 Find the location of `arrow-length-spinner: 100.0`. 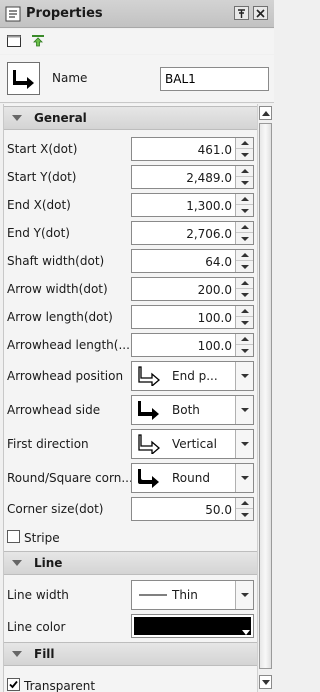

arrow-length-spinner: 100.0 is located at coordinates (192, 317).